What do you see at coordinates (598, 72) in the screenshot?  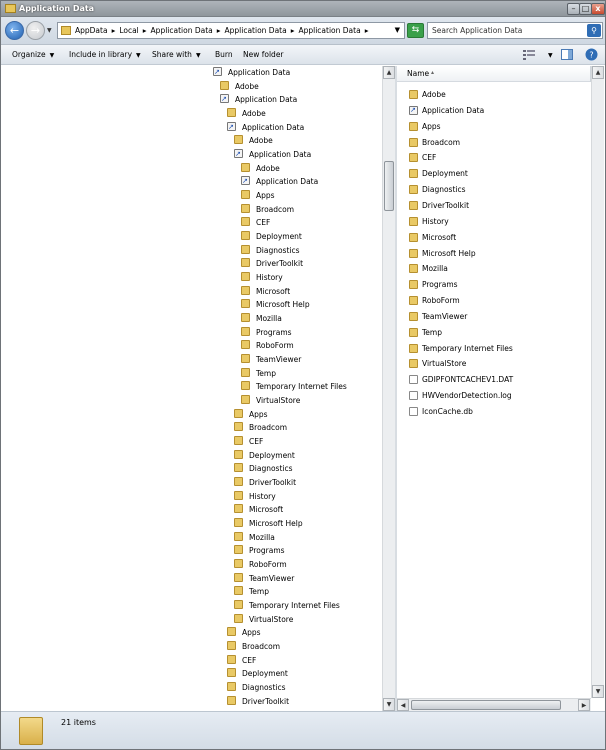 I see `scroll-up-arrow: ▲` at bounding box center [598, 72].